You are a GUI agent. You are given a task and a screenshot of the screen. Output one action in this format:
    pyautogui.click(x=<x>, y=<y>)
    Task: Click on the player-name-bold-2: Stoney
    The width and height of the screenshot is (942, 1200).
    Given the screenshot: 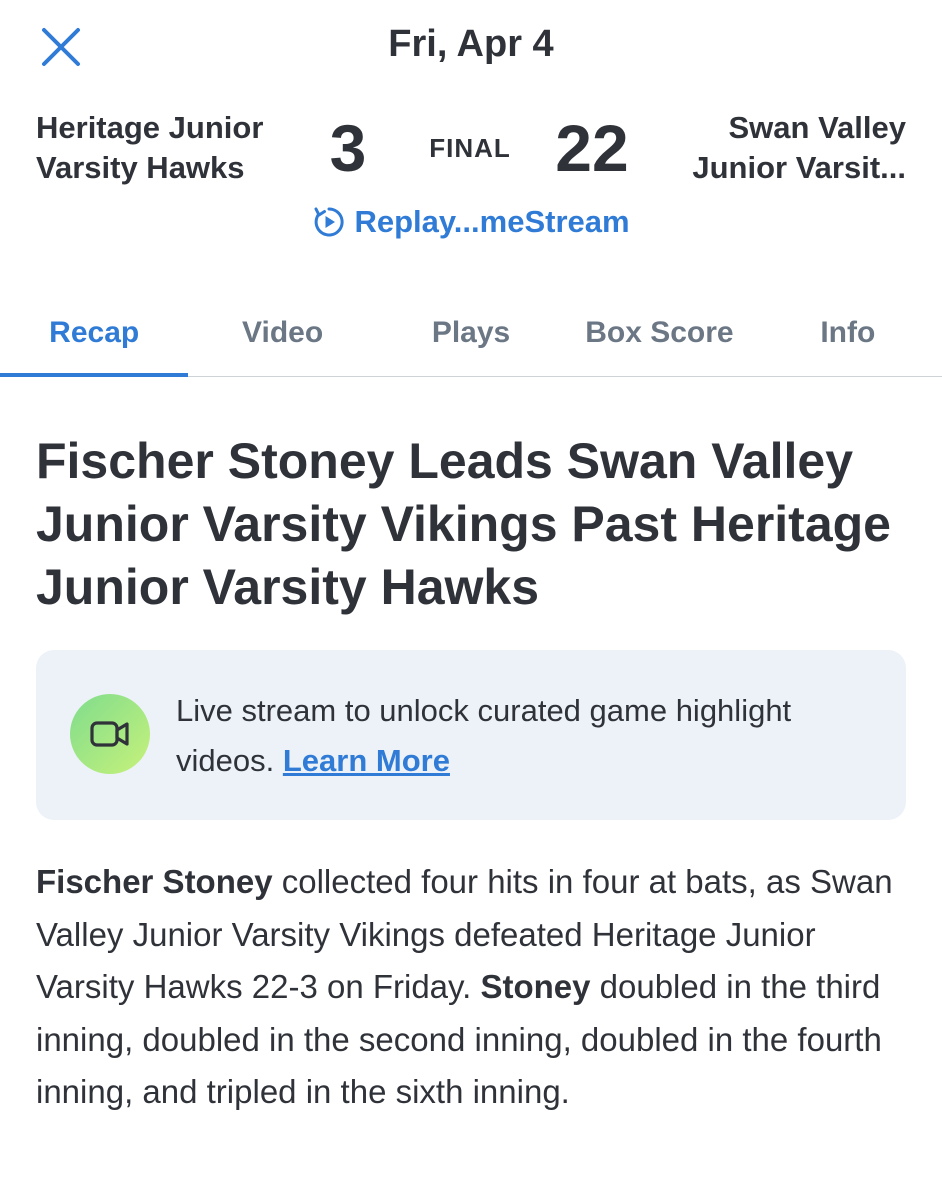 What is the action you would take?
    pyautogui.click(x=535, y=986)
    